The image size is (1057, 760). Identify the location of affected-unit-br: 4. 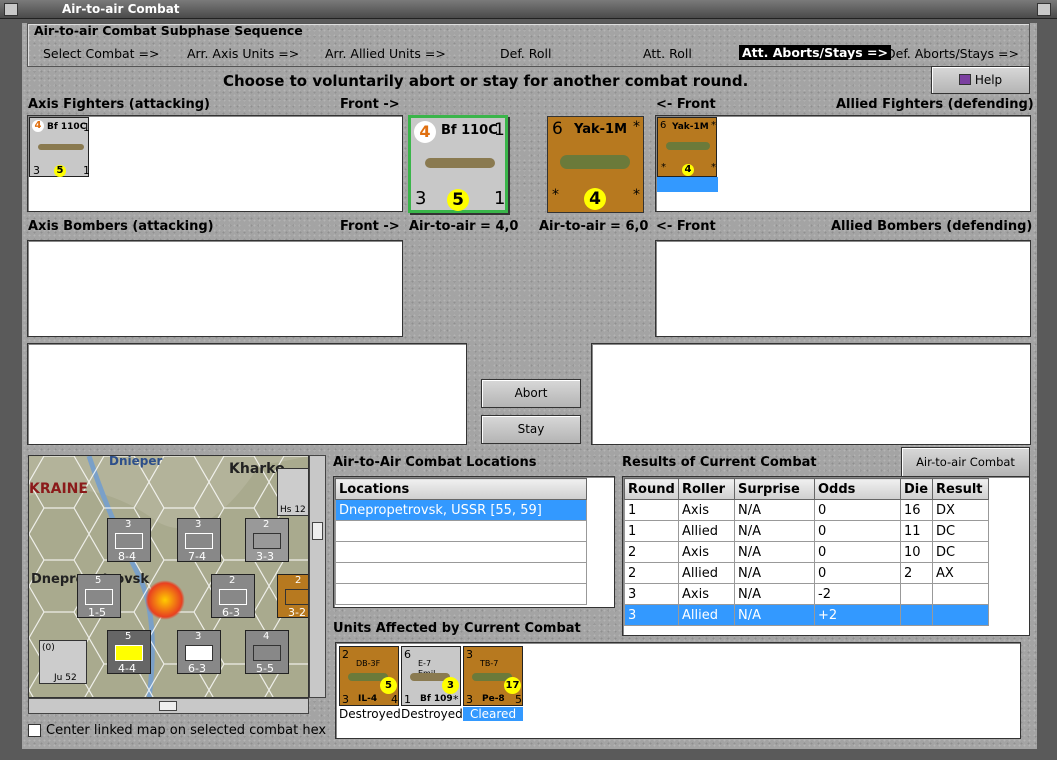
(394, 699).